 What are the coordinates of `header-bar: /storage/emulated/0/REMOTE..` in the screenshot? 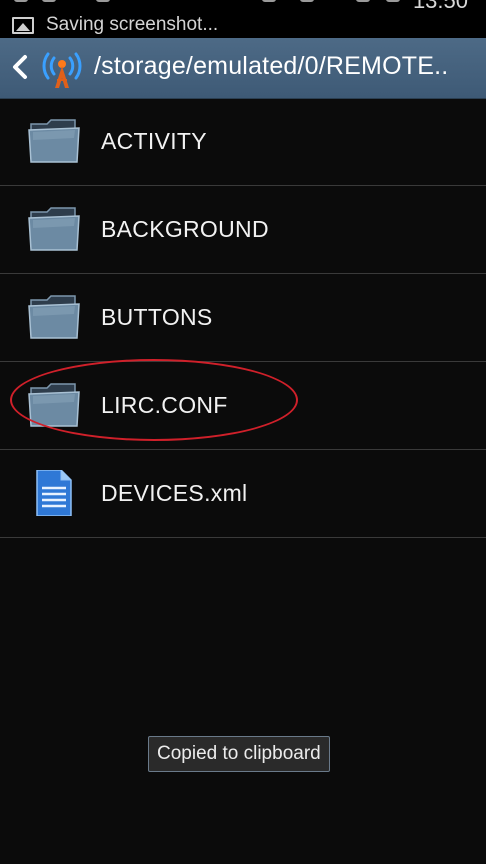 It's located at (243, 68).